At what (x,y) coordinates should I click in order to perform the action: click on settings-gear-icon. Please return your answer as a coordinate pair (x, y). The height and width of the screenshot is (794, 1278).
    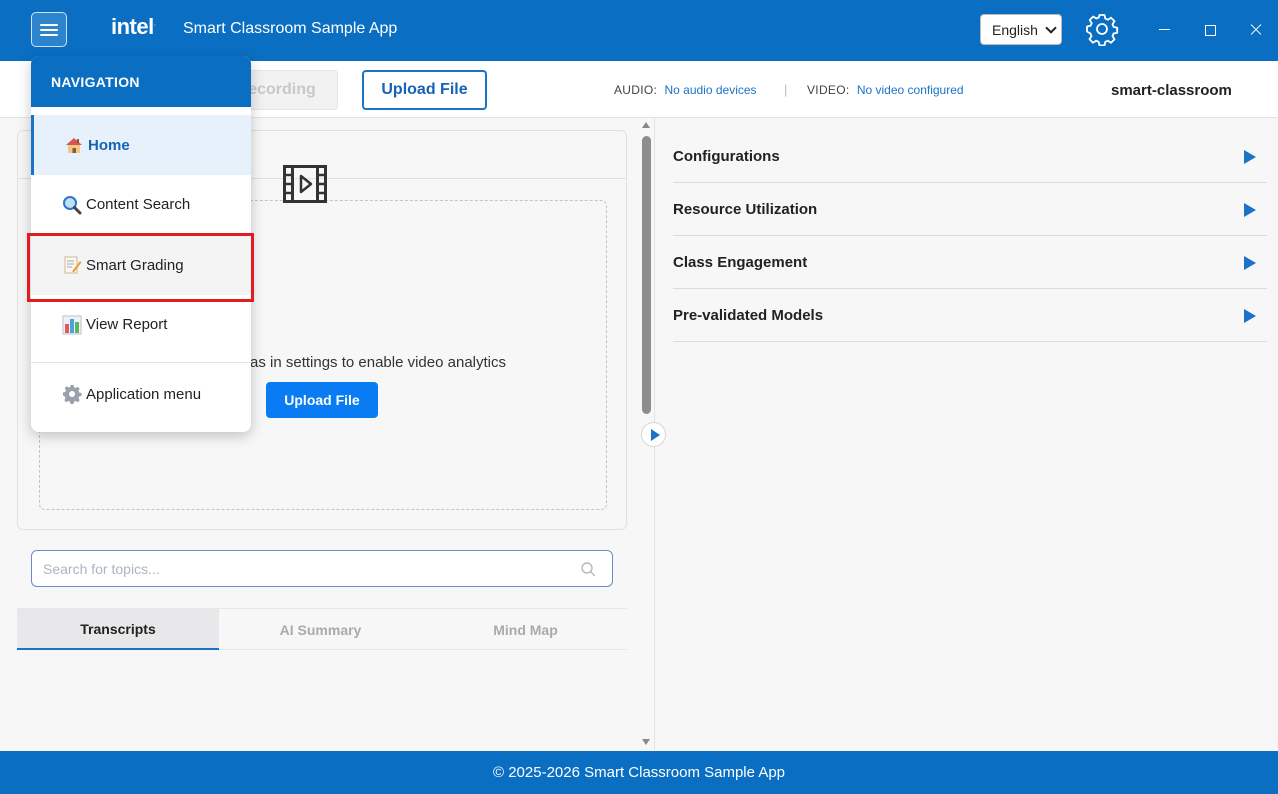
    Looking at the image, I should click on (1102, 29).